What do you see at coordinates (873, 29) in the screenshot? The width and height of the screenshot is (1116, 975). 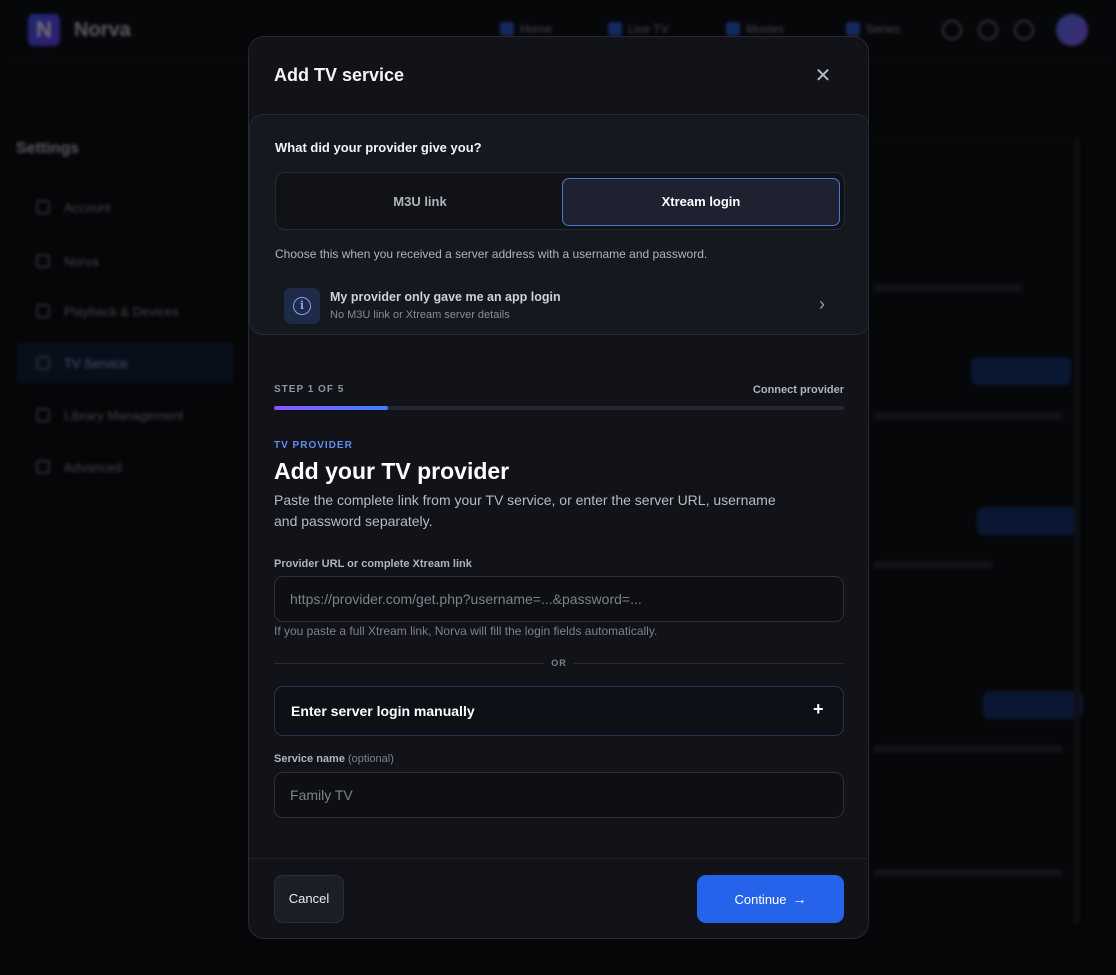 I see `nav-item-series: Series` at bounding box center [873, 29].